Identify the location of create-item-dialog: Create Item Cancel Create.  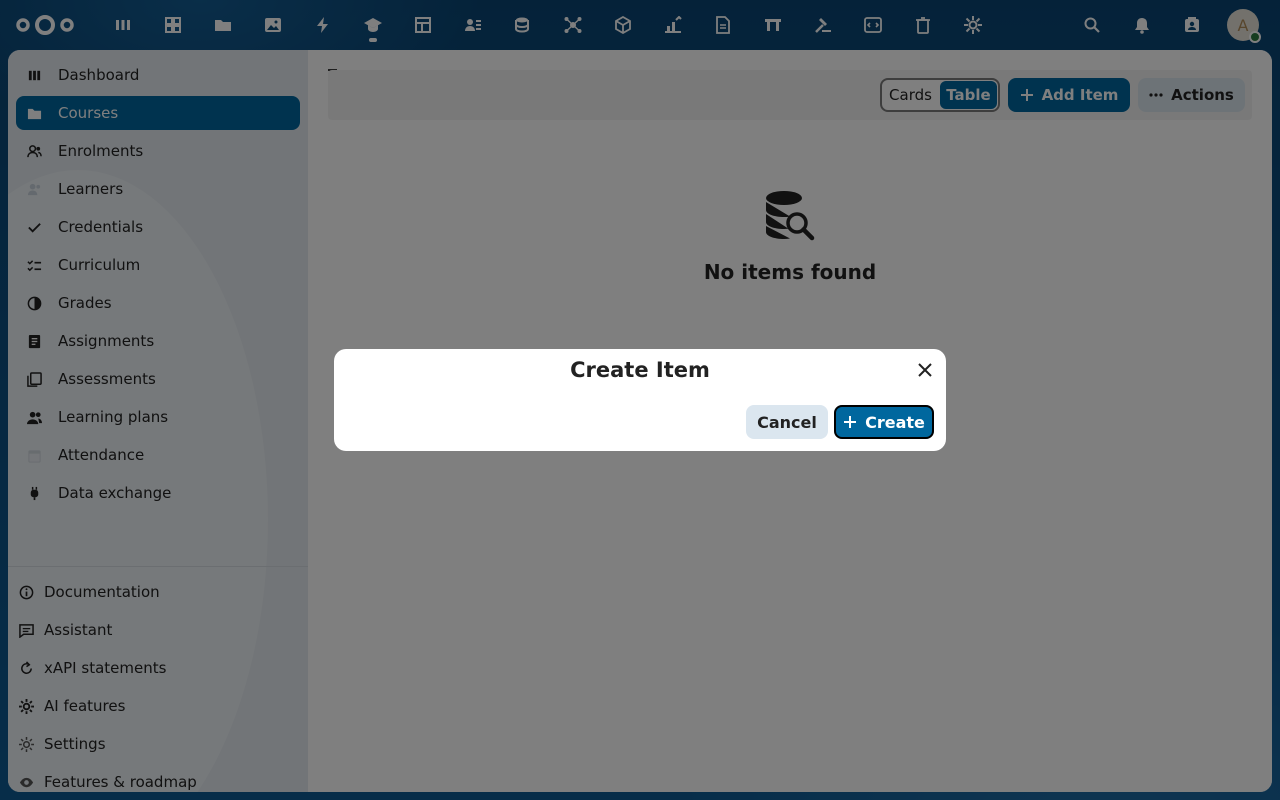
(640, 400).